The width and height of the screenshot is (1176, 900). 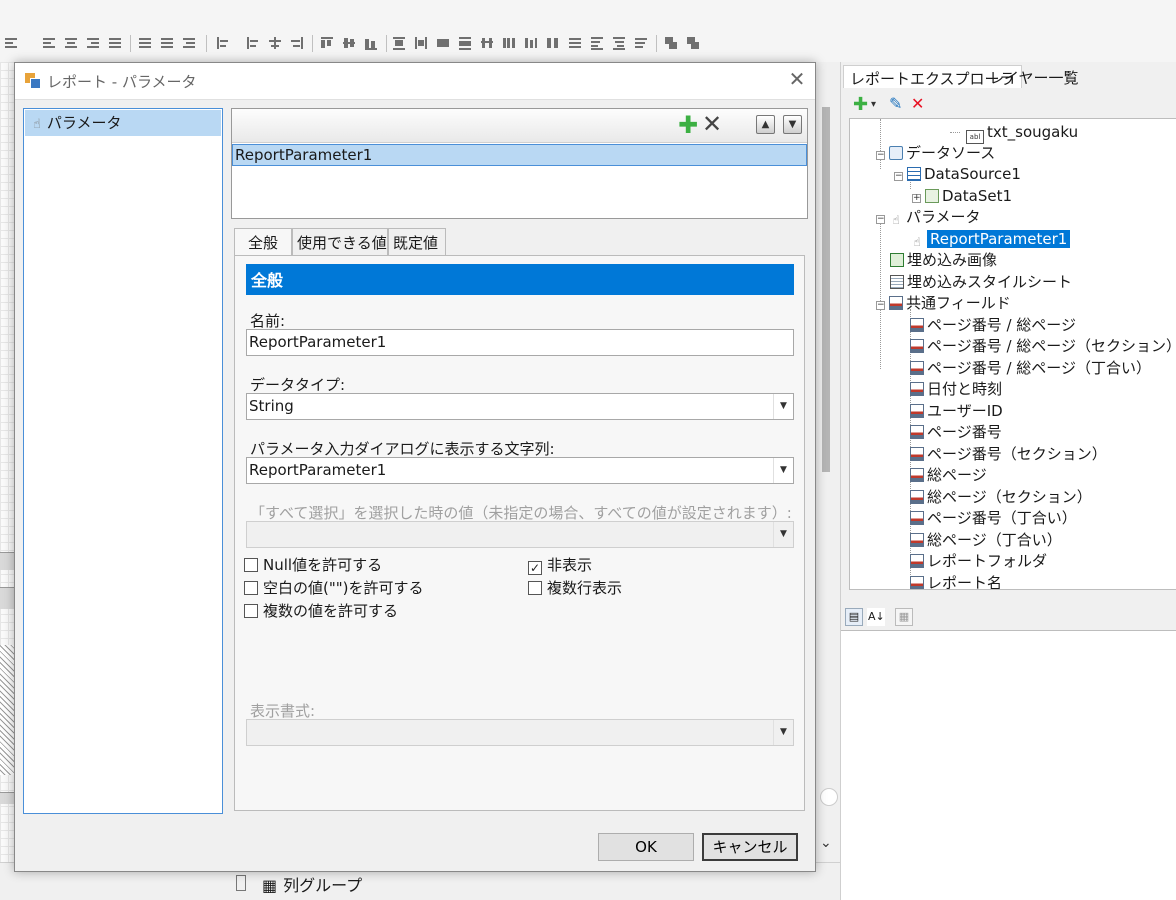 What do you see at coordinates (123, 123) in the screenshot?
I see `nav-item-parameters: ☝ パラメータ` at bounding box center [123, 123].